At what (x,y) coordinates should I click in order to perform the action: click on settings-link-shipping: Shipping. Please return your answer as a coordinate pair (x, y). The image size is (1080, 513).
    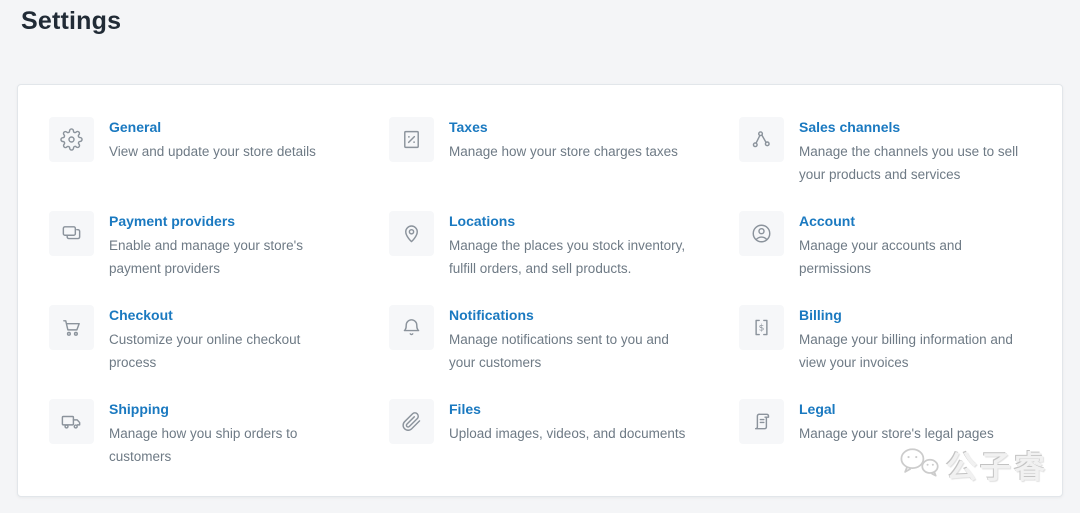
    Looking at the image, I should click on (139, 409).